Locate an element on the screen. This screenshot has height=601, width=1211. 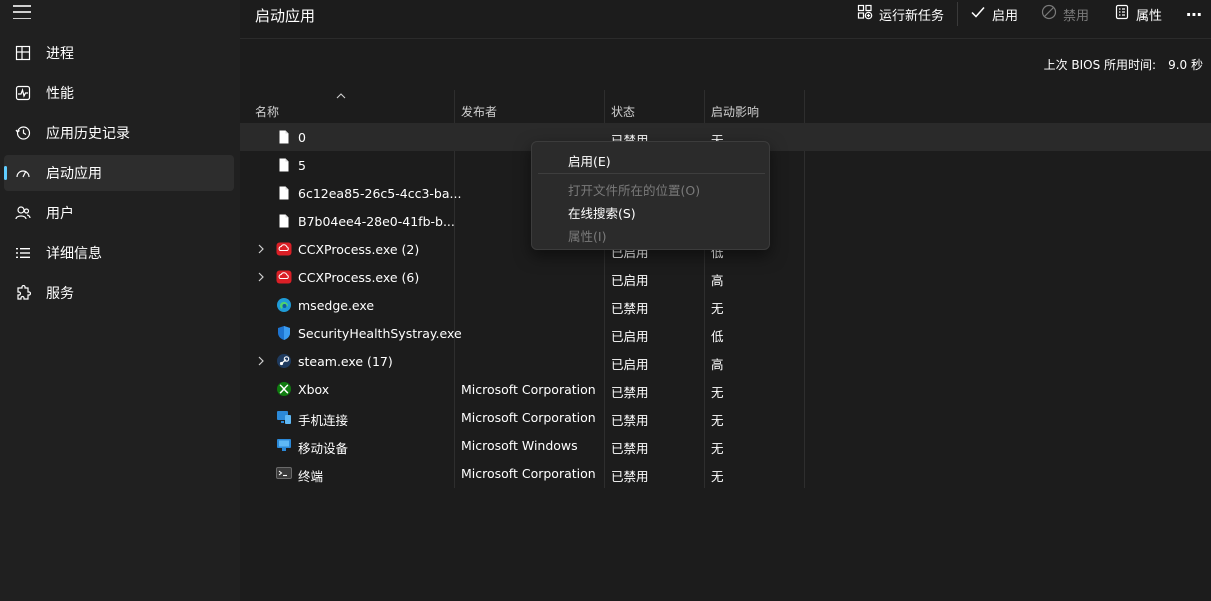
enable-button: 启用 is located at coordinates (994, 14).